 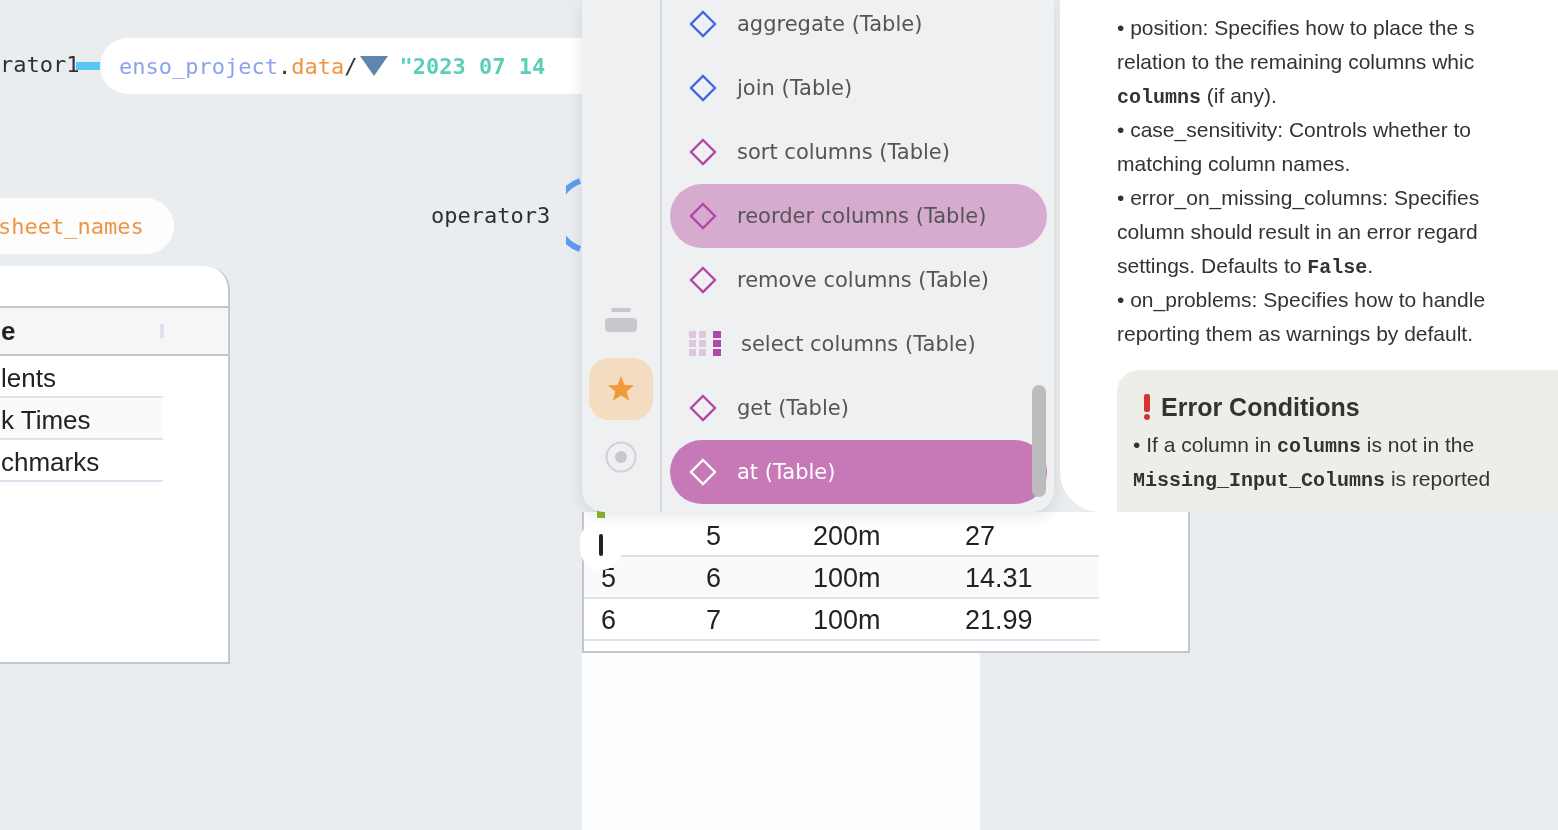 I want to click on component-item: get (Table), so click(x=858, y=408).